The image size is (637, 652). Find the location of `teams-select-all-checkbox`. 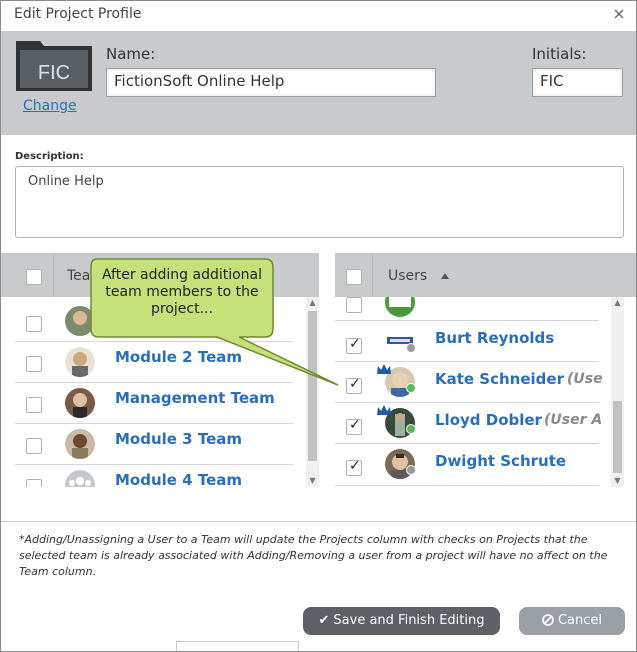

teams-select-all-checkbox is located at coordinates (34, 277).